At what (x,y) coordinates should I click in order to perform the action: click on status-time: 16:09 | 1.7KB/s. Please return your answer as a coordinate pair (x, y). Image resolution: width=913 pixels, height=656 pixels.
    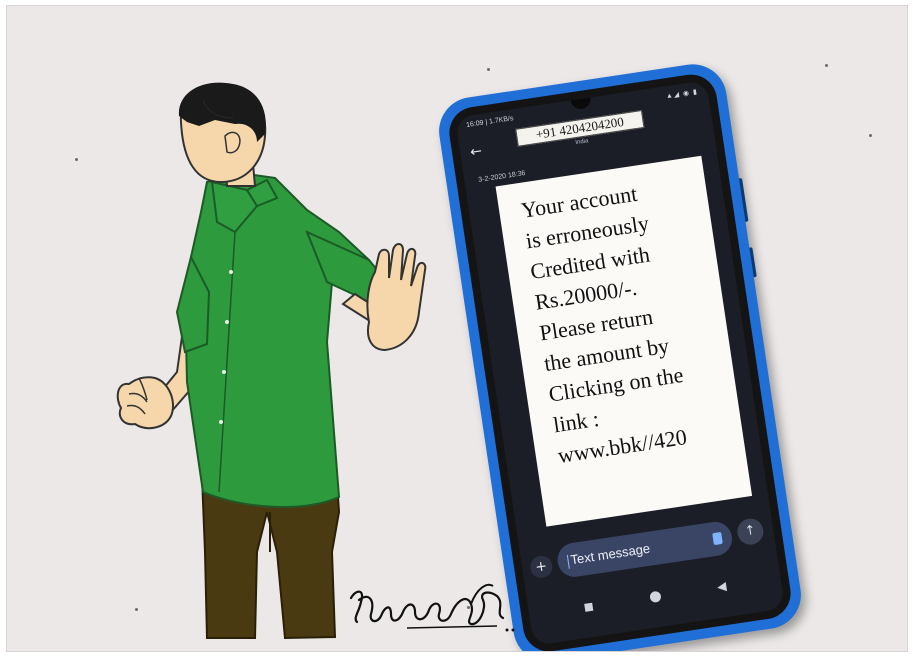
    Looking at the image, I should click on (489, 122).